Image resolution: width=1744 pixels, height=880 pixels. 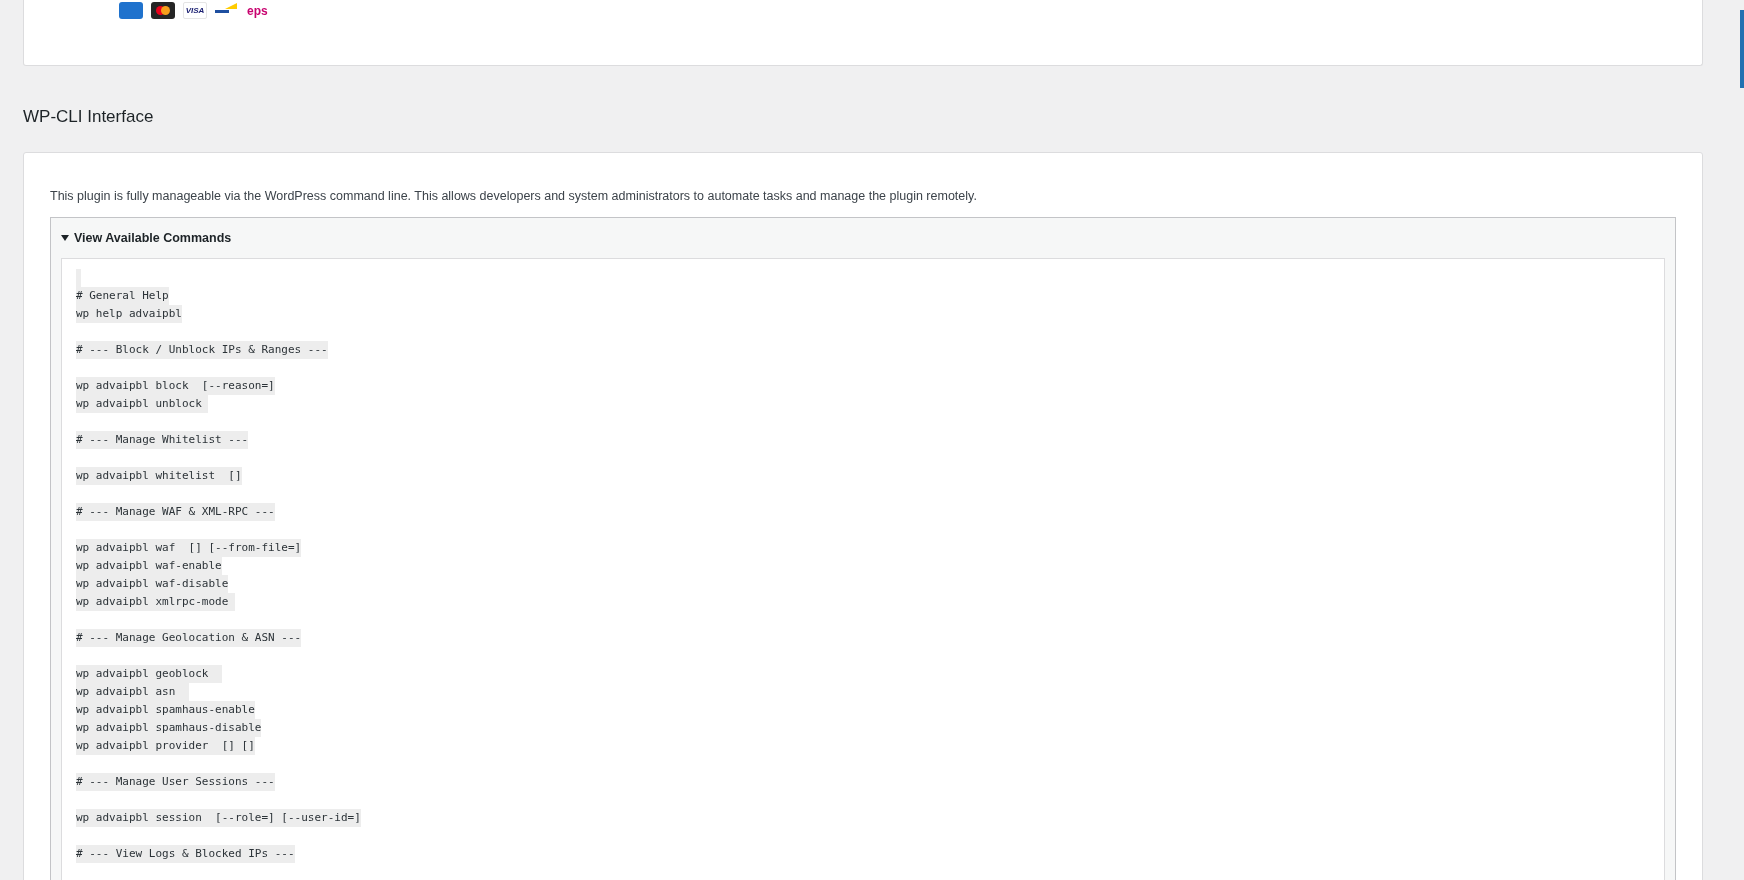 What do you see at coordinates (146, 238) in the screenshot?
I see `details-summary: View Available Commands` at bounding box center [146, 238].